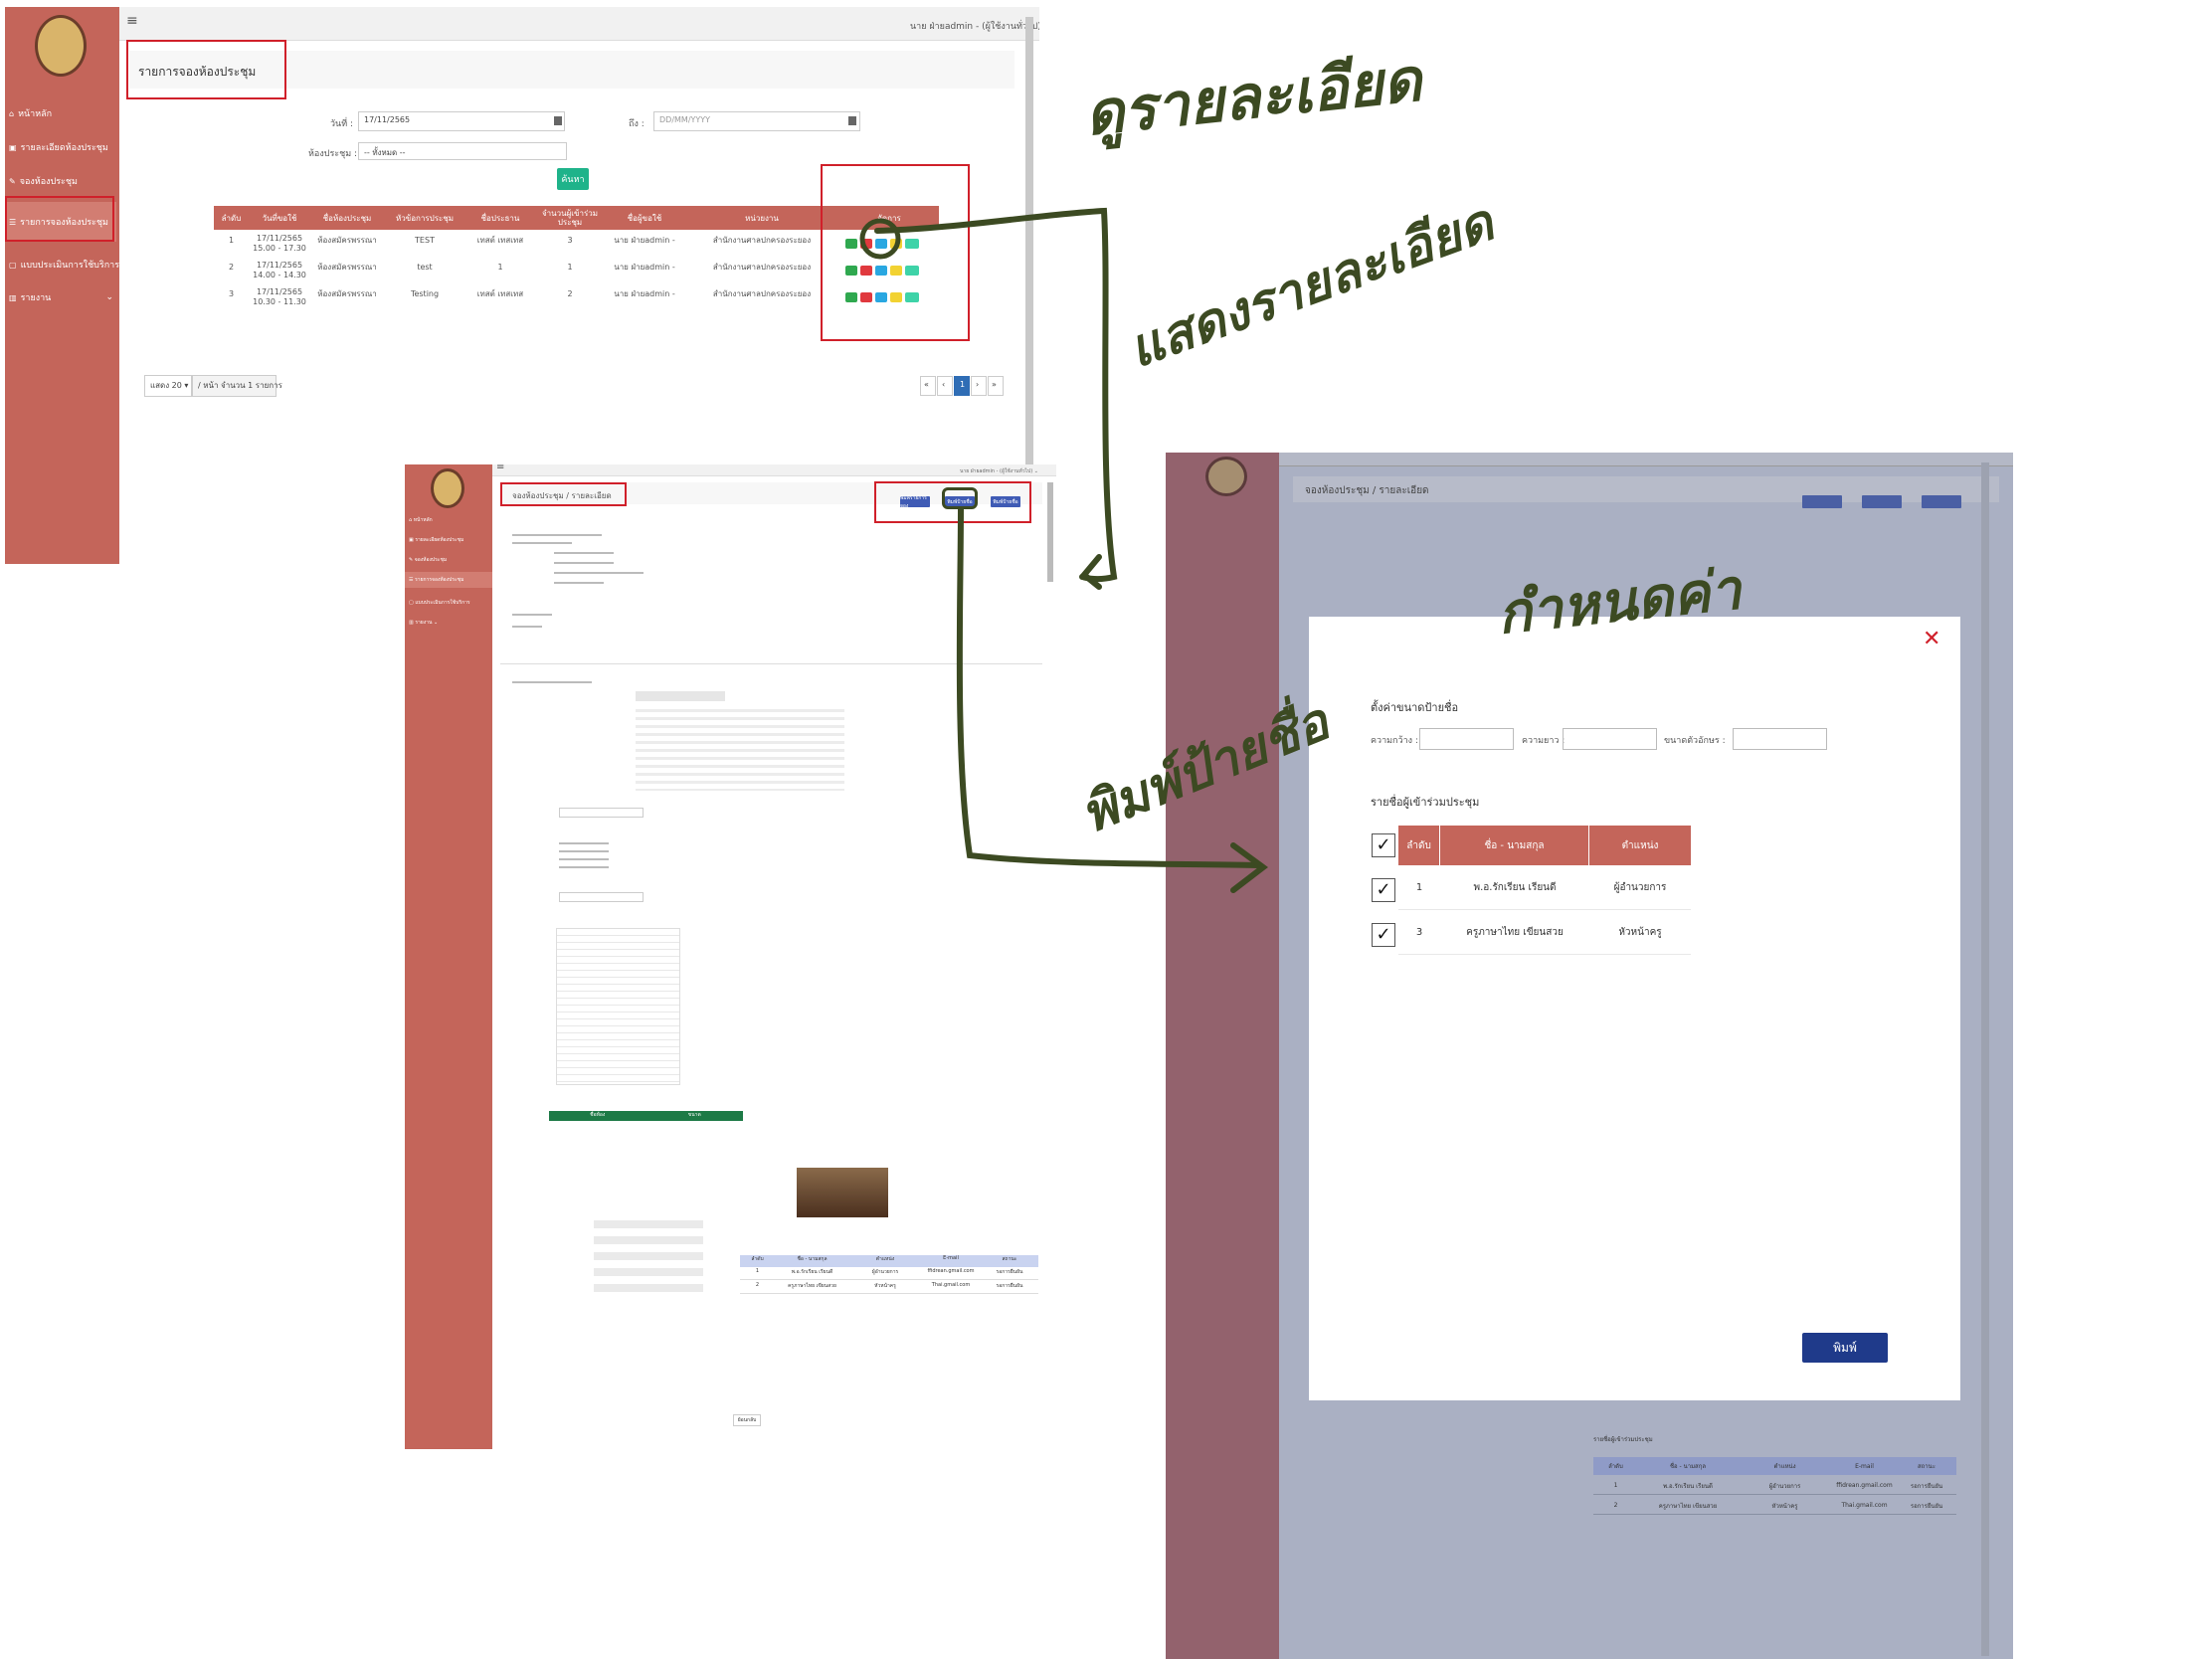  I want to click on sidebar-item: ☰ รายการจองห้องประชุม, so click(448, 580).